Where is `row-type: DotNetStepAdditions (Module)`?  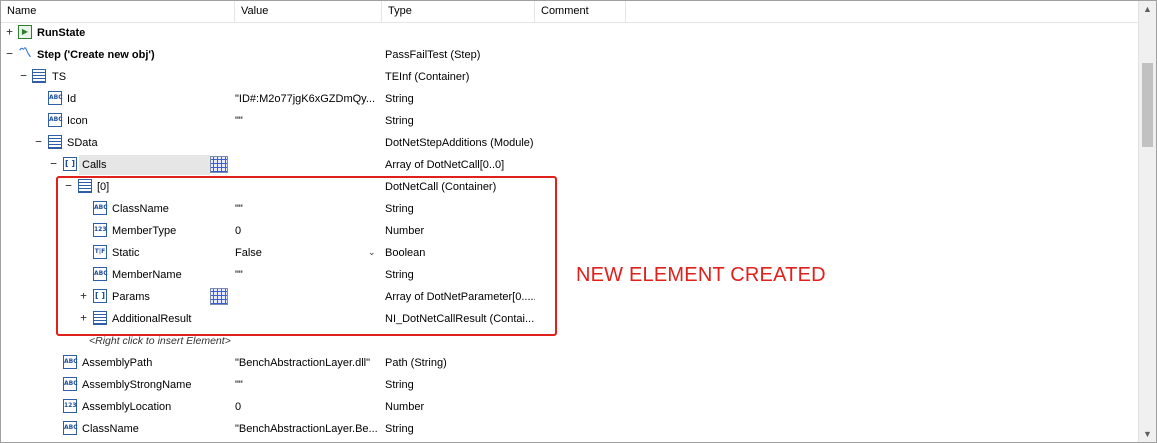
row-type: DotNetStepAdditions (Module) is located at coordinates (459, 143).